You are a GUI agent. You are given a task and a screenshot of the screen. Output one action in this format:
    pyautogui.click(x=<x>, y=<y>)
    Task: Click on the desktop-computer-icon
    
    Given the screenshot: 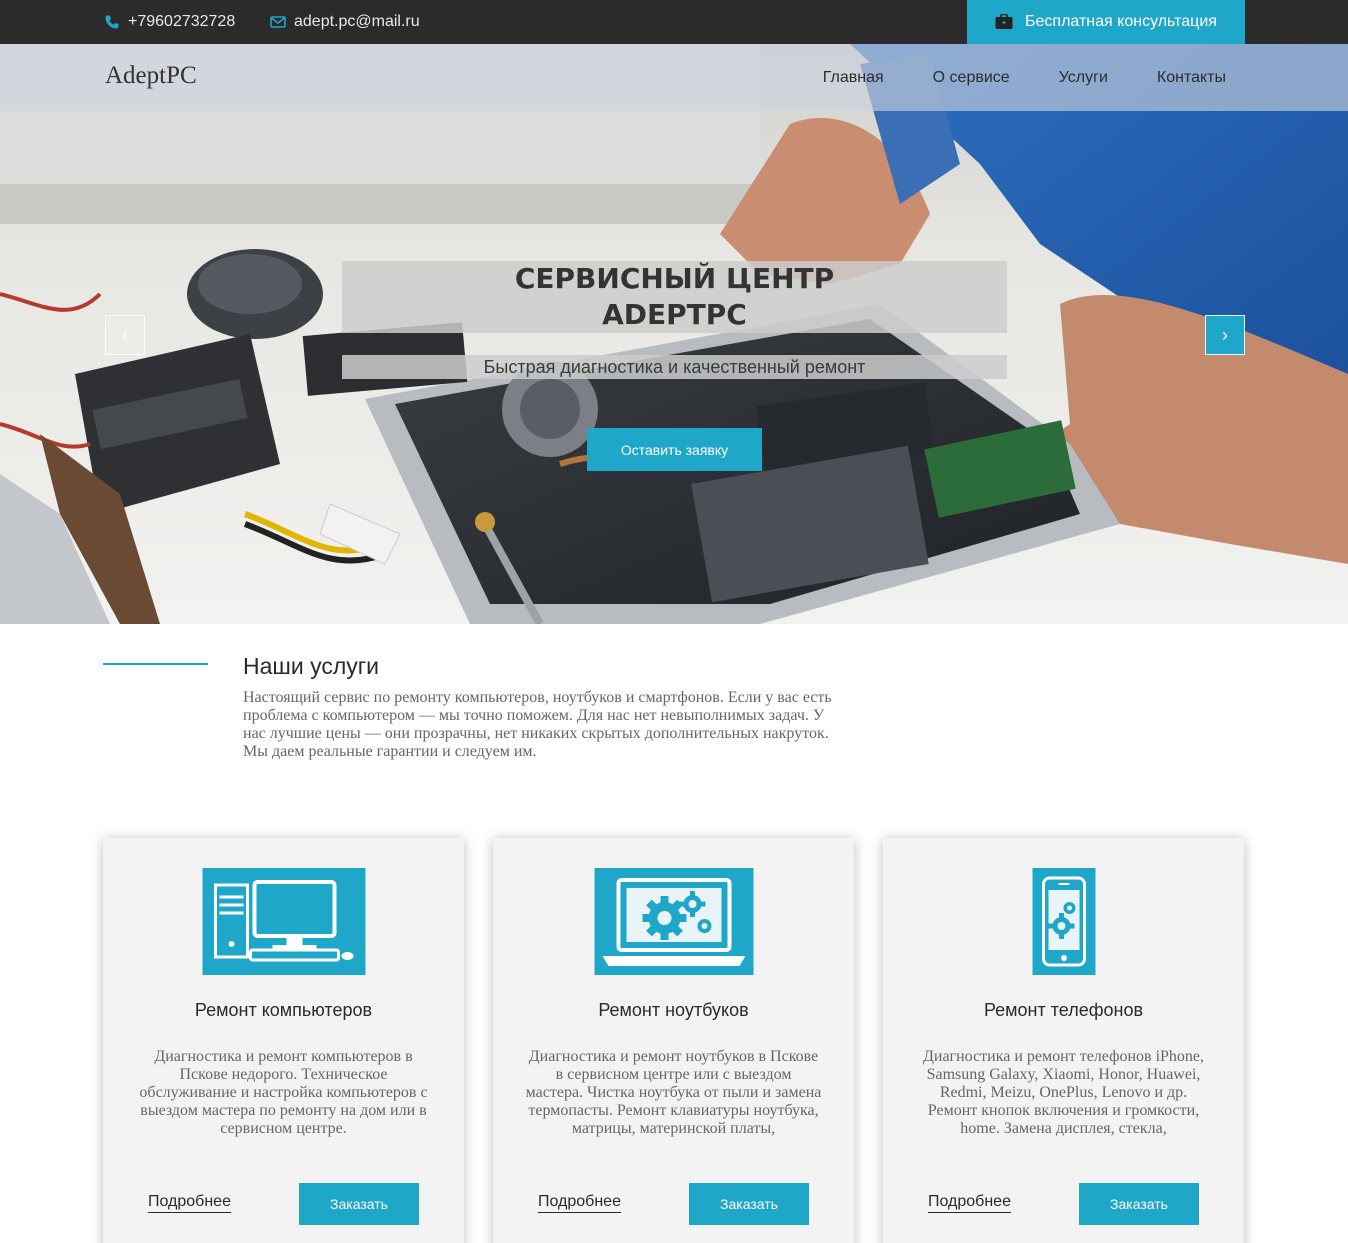 What is the action you would take?
    pyautogui.click(x=283, y=921)
    